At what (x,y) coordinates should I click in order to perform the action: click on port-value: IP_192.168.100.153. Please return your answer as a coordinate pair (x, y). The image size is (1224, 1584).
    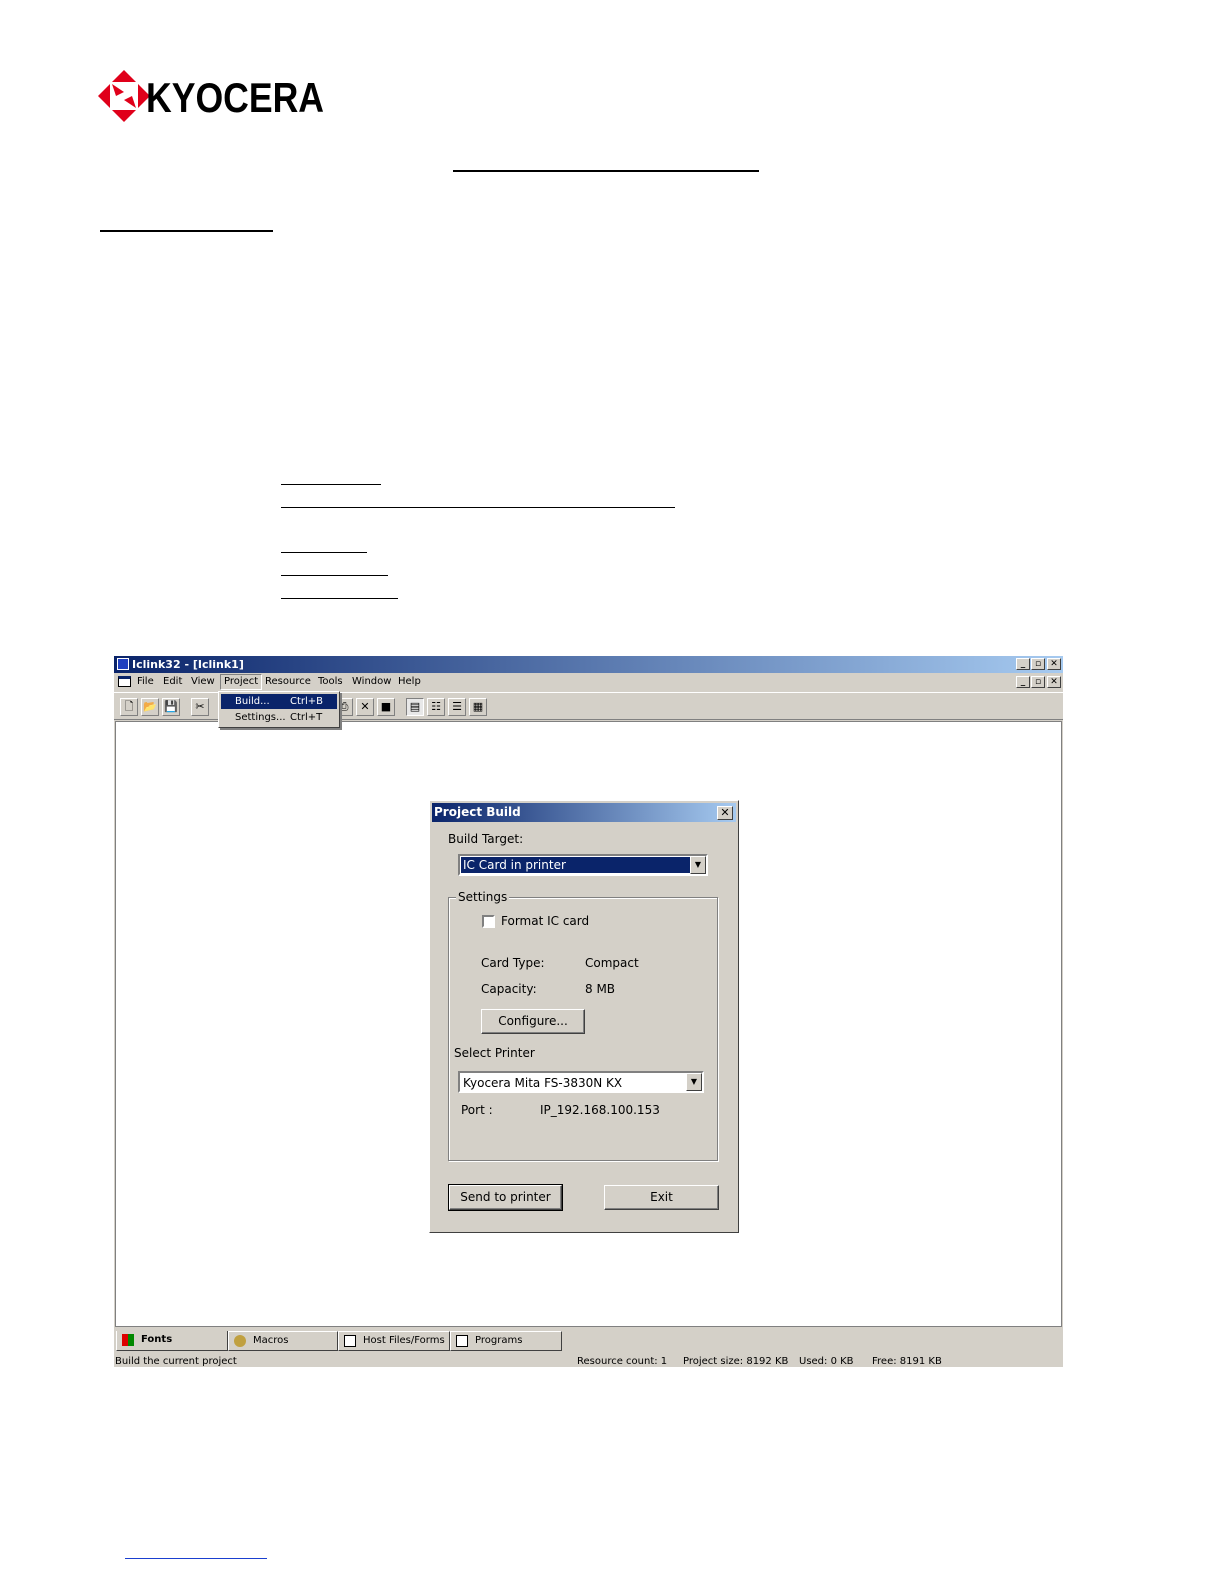
    Looking at the image, I should click on (600, 1110).